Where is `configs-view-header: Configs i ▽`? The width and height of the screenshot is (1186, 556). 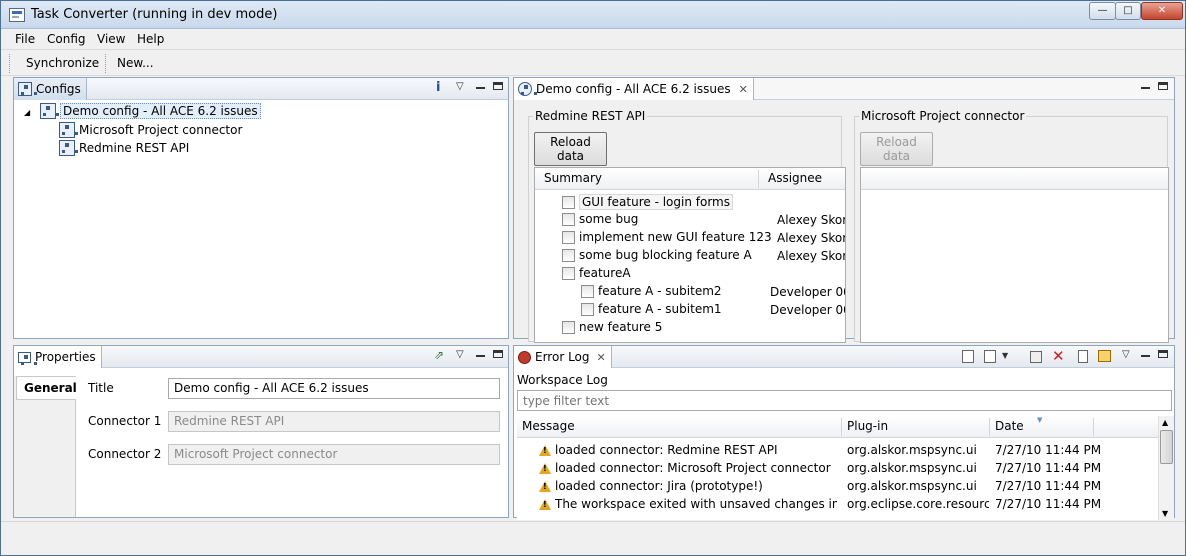
configs-view-header: Configs i ▽ is located at coordinates (261, 89).